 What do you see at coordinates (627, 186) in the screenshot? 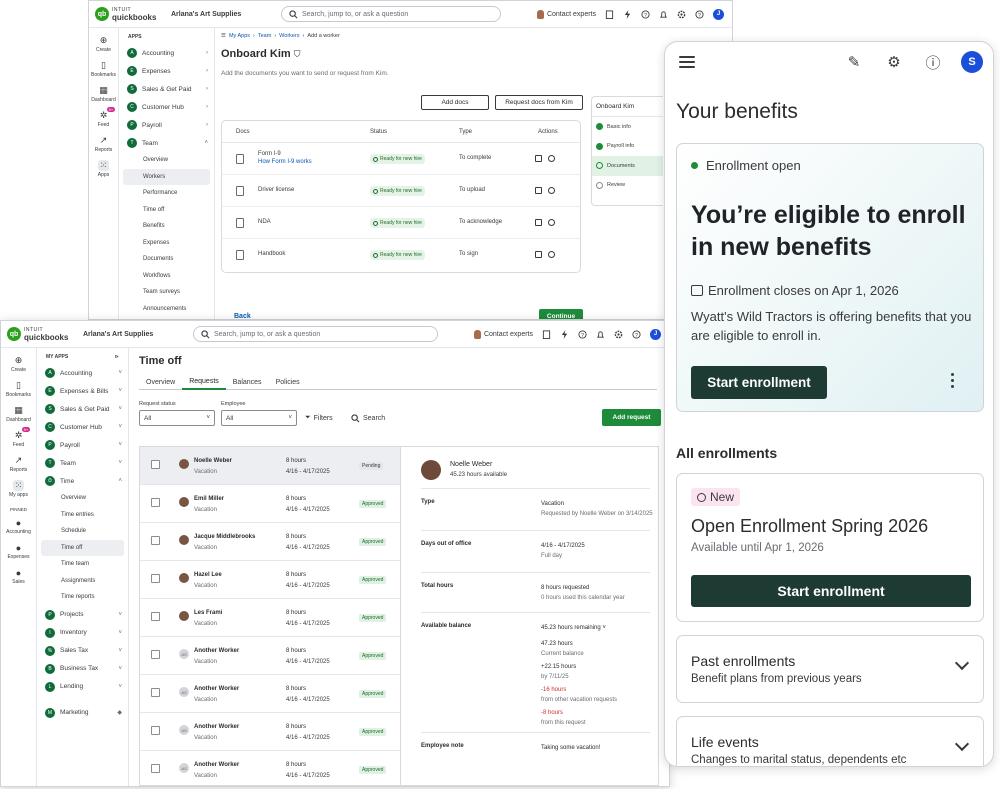
I see `step-review: Review` at bounding box center [627, 186].